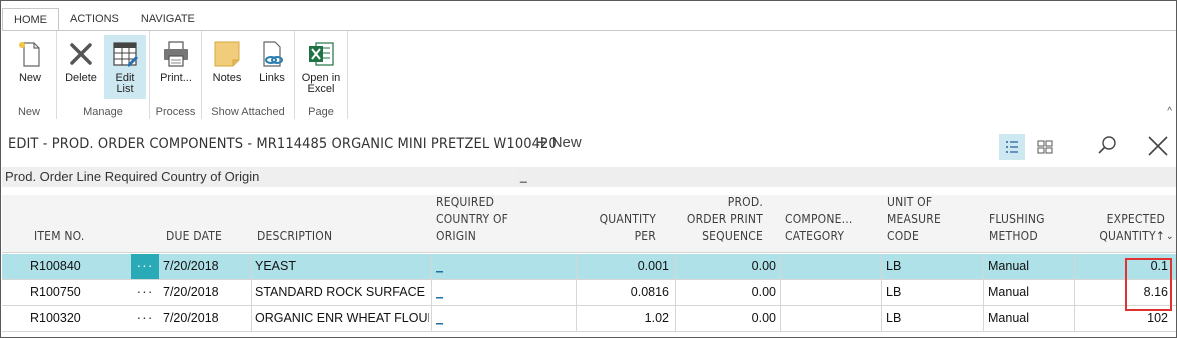  Describe the element at coordinates (28, 112) in the screenshot. I see `group-label-new: New` at that location.